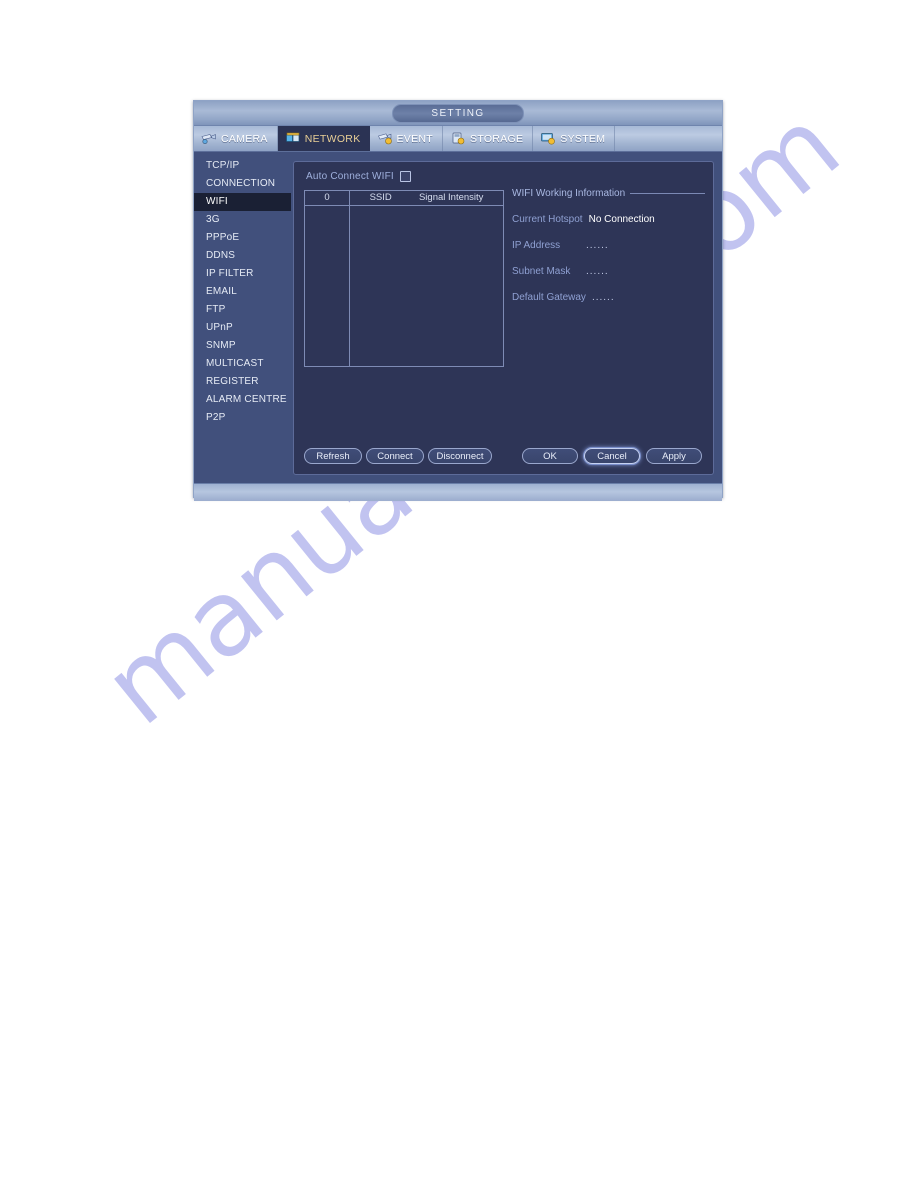 This screenshot has width=918, height=1188. What do you see at coordinates (349, 286) in the screenshot?
I see `wifi-table-divider` at bounding box center [349, 286].